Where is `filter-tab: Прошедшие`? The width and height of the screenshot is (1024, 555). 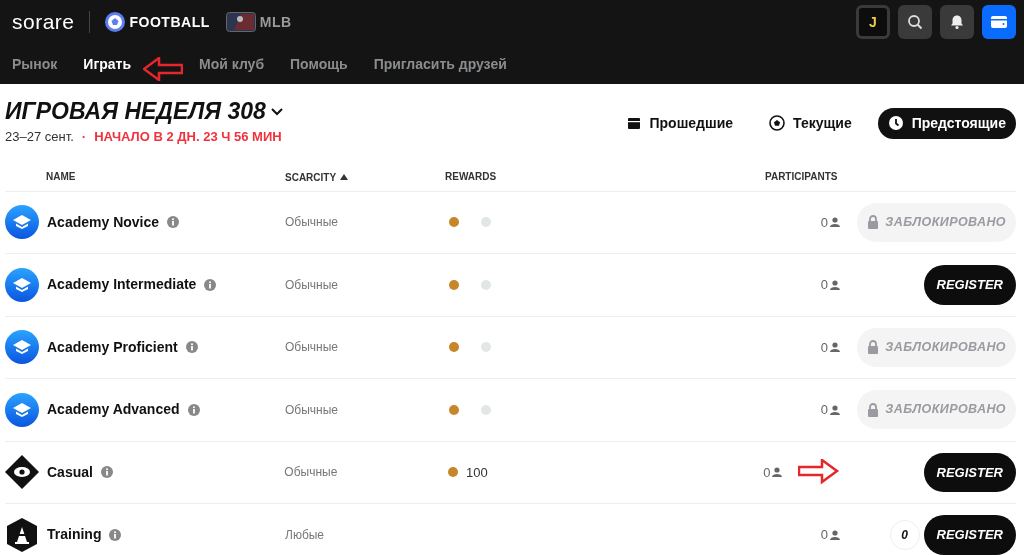
filter-tab: Прошедшие is located at coordinates (680, 123).